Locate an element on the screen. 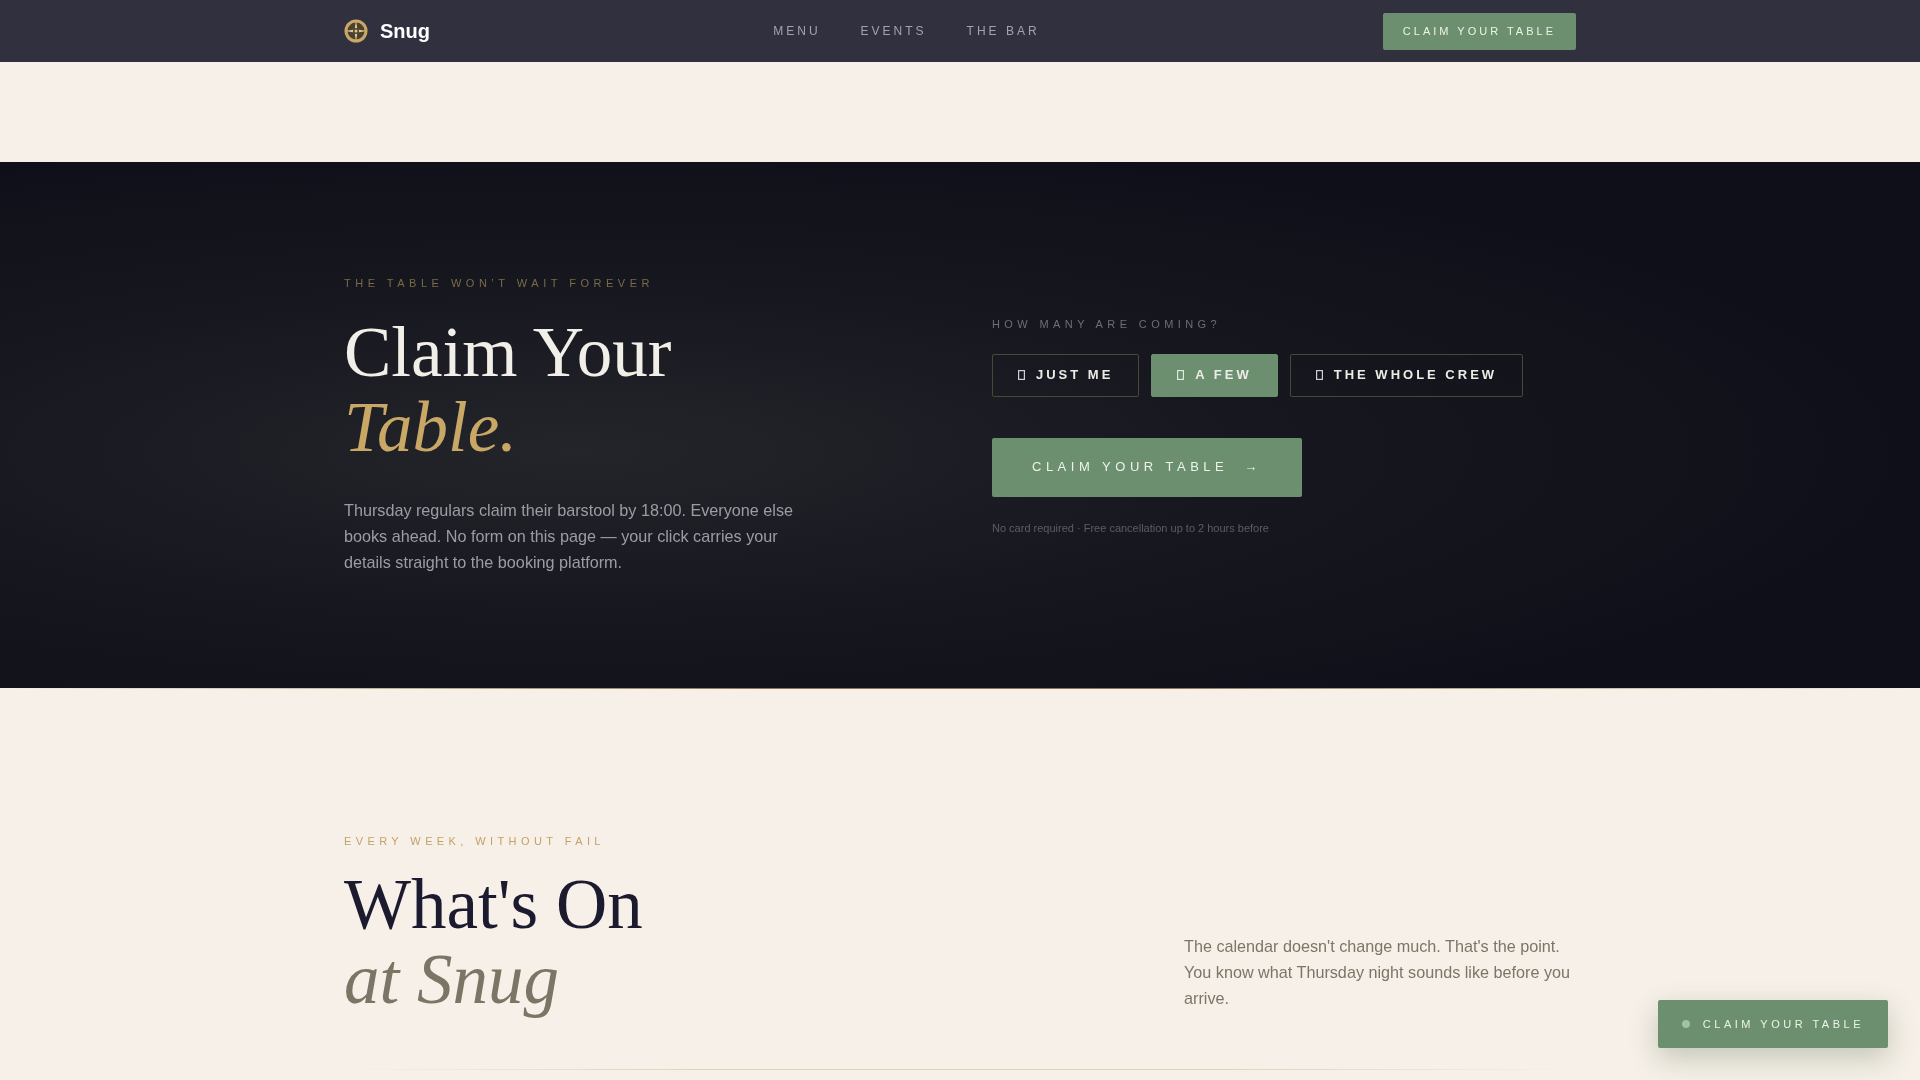 The image size is (1920, 1080). nav-link: MENU is located at coordinates (797, 31).